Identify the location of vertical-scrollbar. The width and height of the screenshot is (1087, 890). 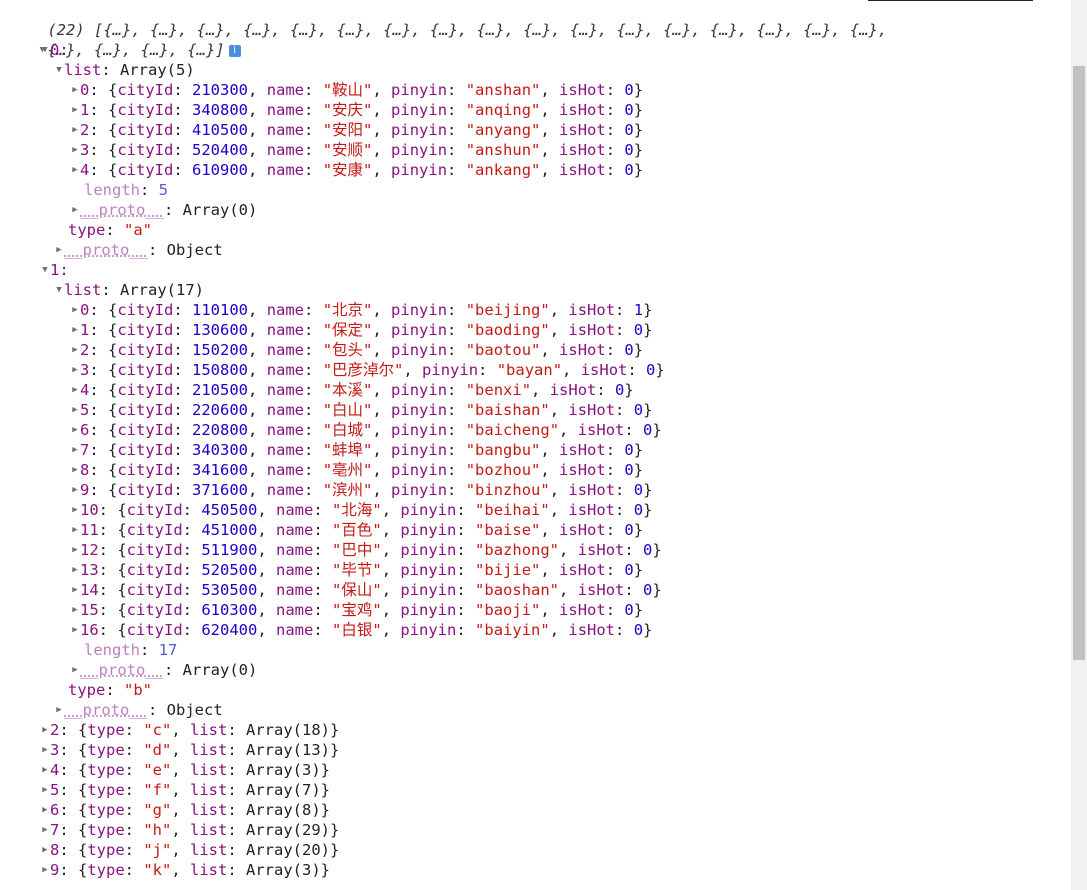
(1079, 445).